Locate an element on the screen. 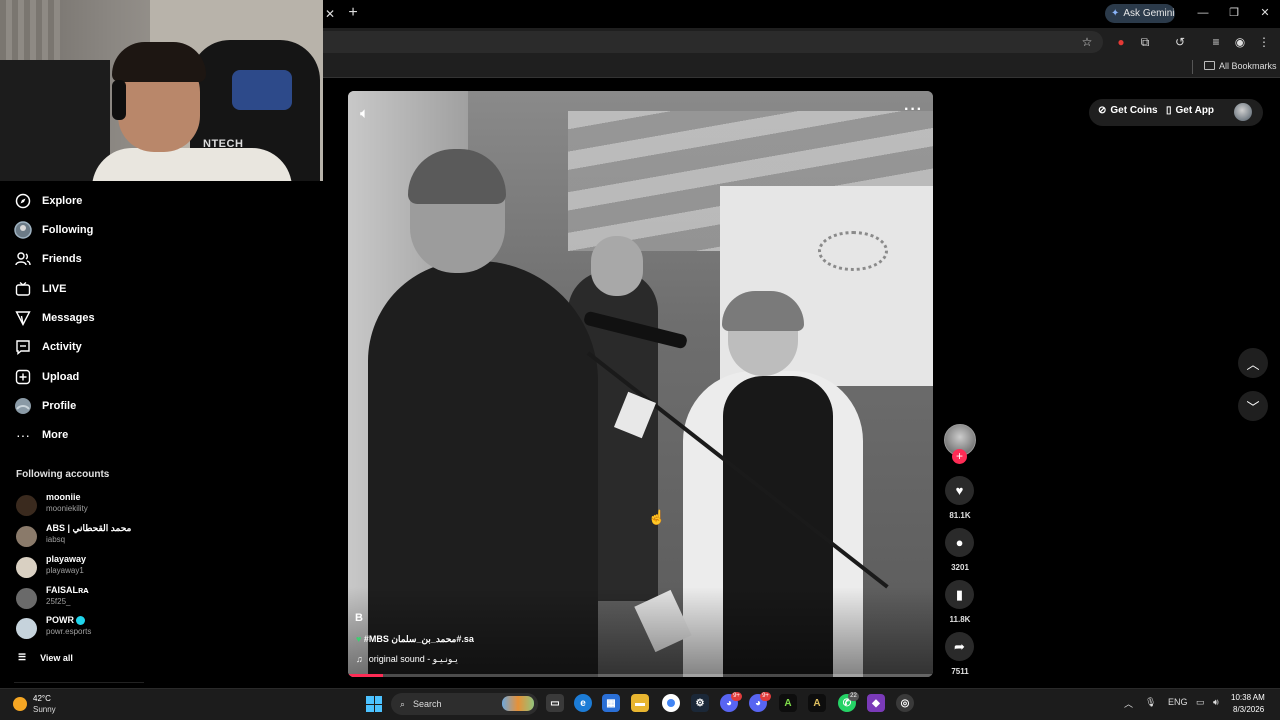  green-heart-icon: ♥ is located at coordinates (359, 639).